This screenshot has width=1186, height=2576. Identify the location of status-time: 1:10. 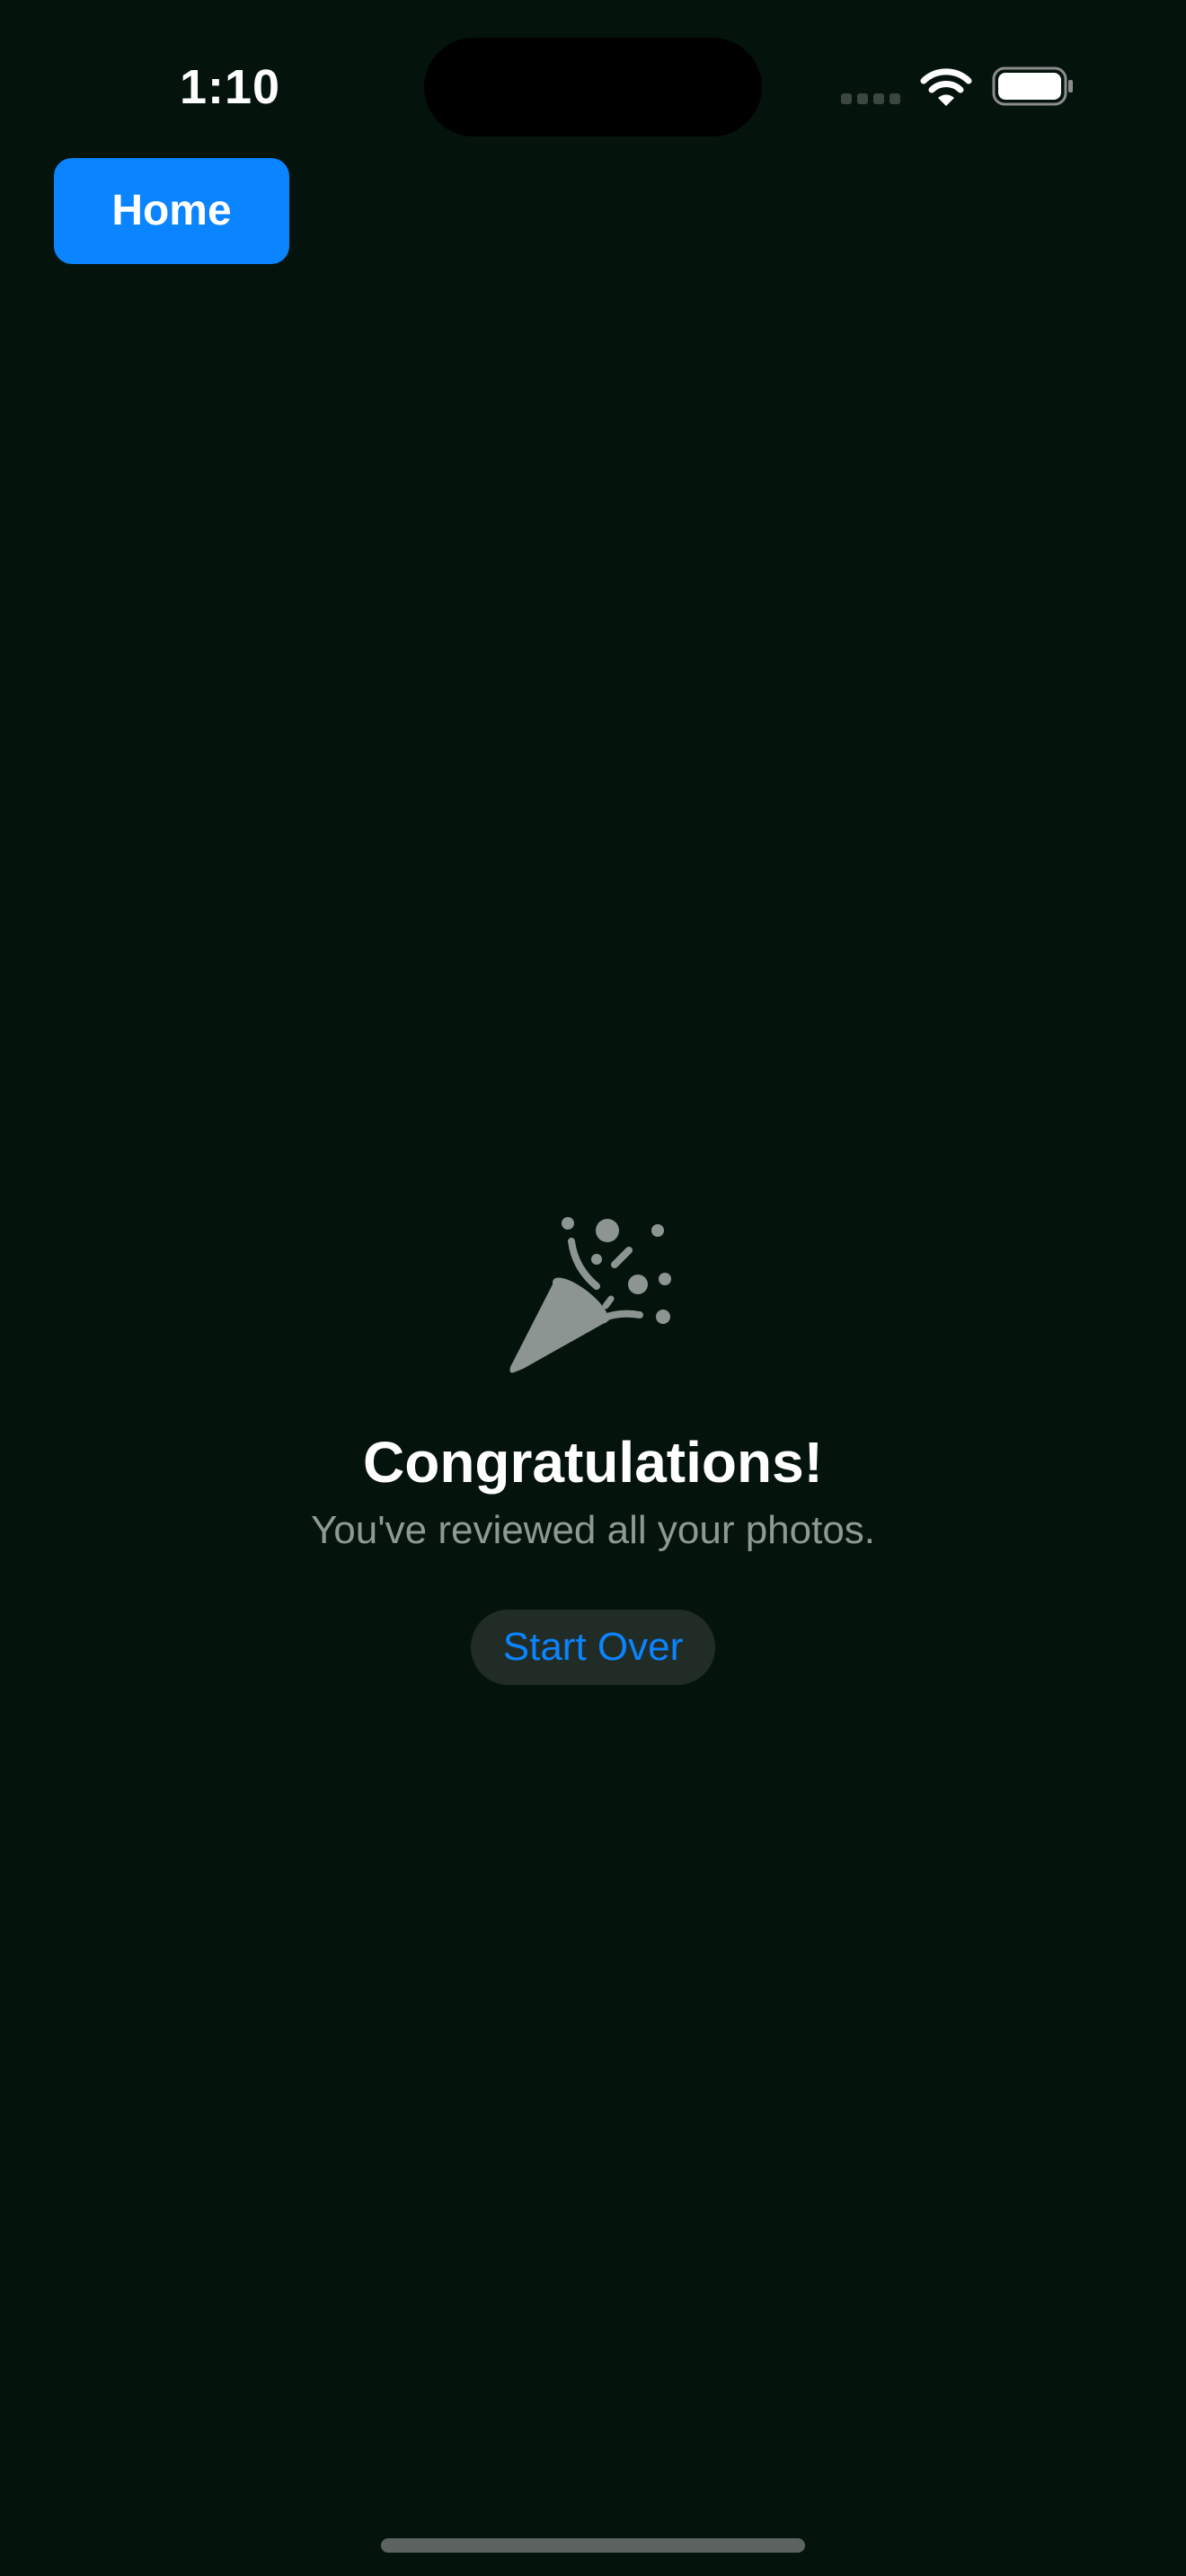
(230, 87).